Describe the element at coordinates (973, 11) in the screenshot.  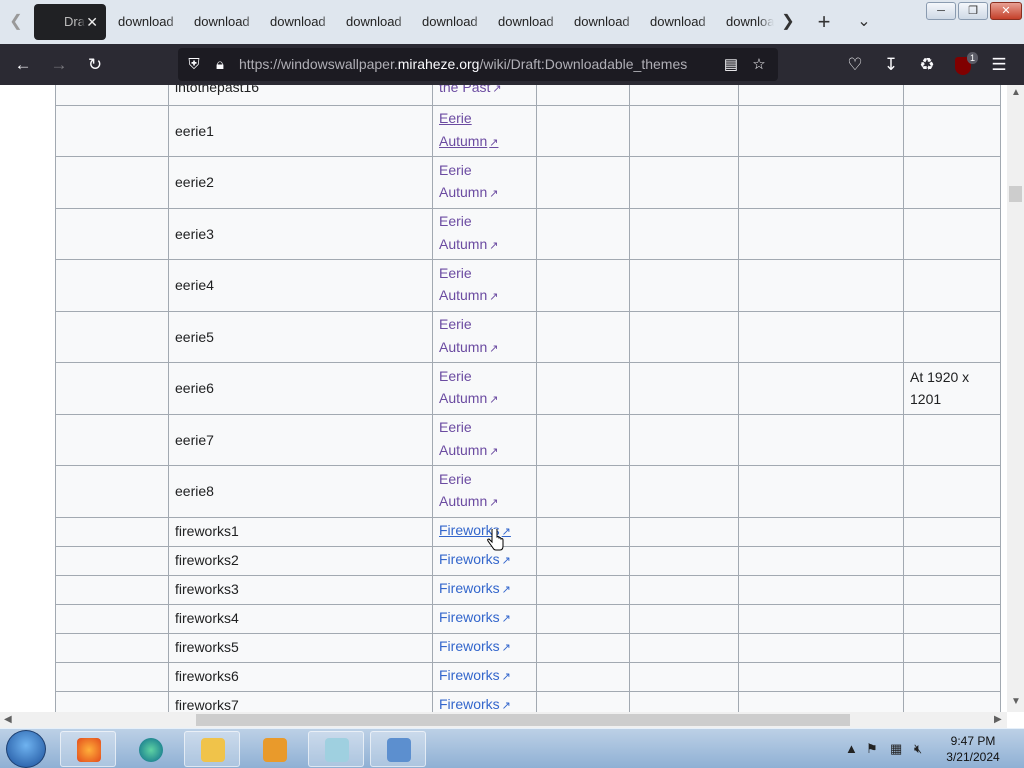
I see `restore-button: ❐` at that location.